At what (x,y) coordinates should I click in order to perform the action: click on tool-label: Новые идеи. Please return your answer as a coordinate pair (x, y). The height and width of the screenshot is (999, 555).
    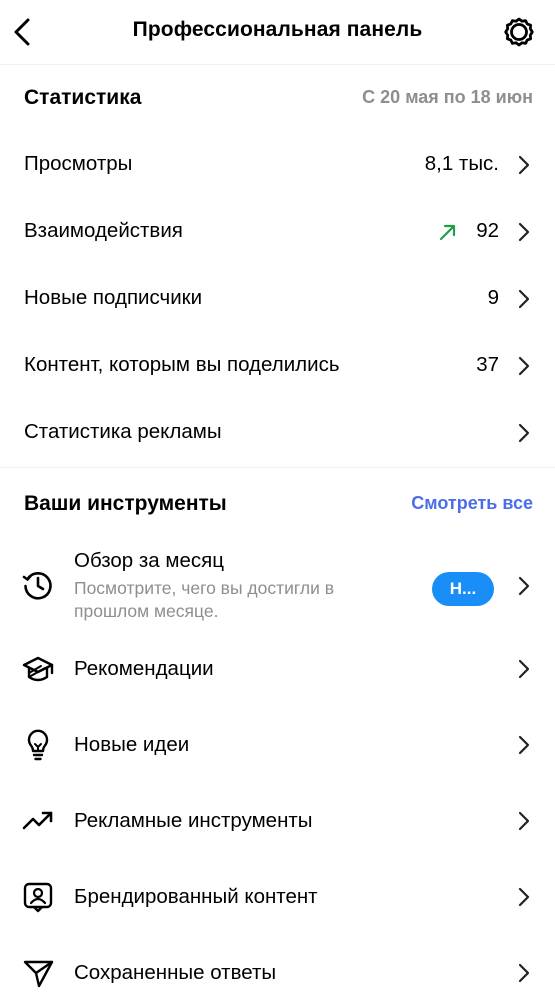
    Looking at the image, I should click on (132, 744).